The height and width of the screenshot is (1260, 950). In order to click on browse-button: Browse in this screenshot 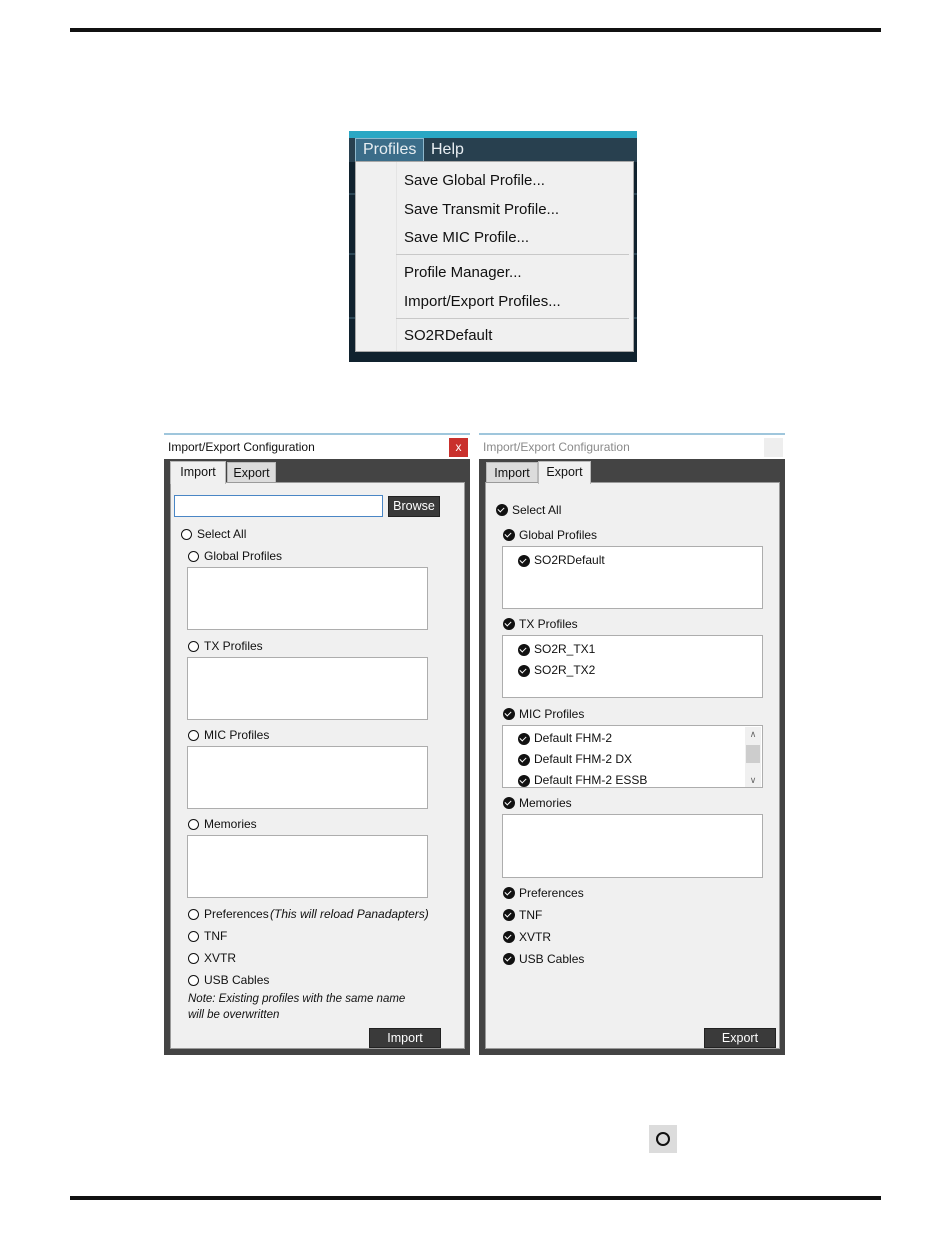, I will do `click(414, 506)`.